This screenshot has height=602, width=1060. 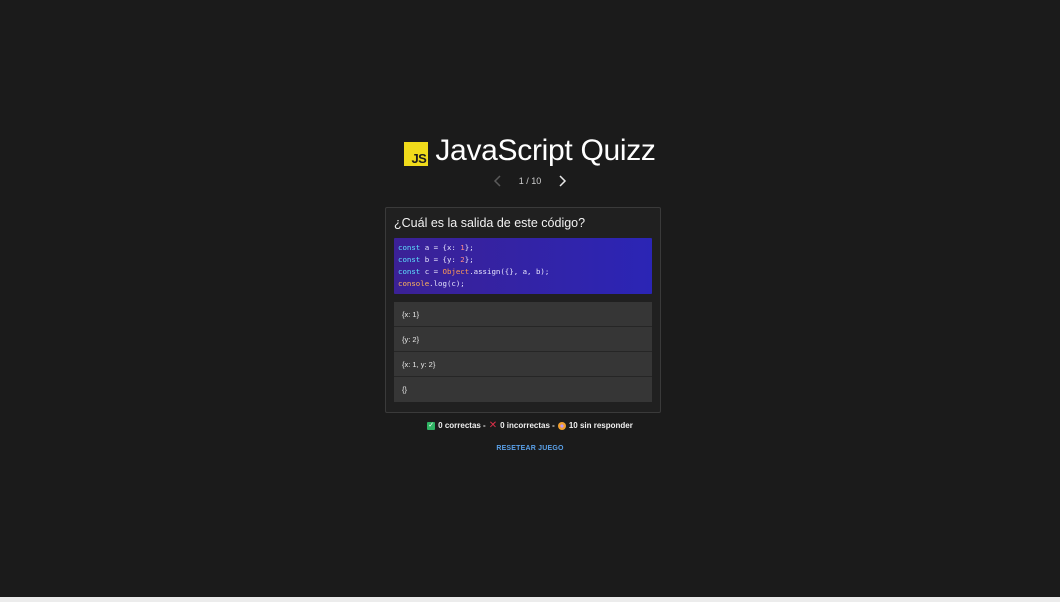 I want to click on code-line-3: const c = Object.assign({}, a, b);, so click(x=474, y=271).